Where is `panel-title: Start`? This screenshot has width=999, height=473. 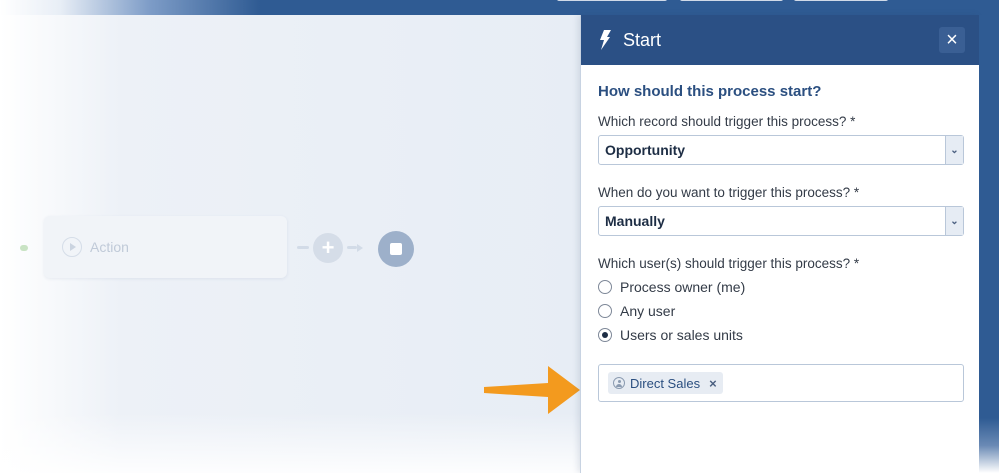
panel-title: Start is located at coordinates (642, 39).